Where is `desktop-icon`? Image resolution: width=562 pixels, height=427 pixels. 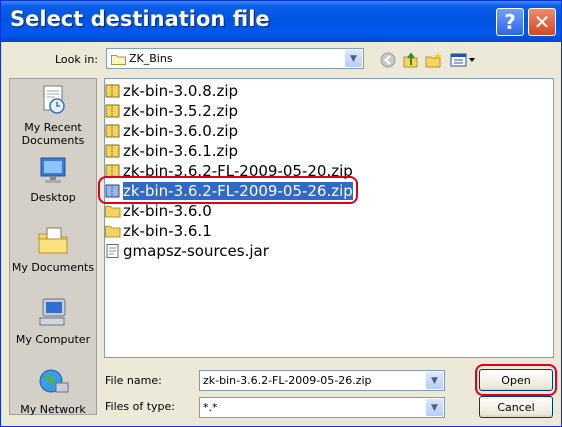 desktop-icon is located at coordinates (53, 170).